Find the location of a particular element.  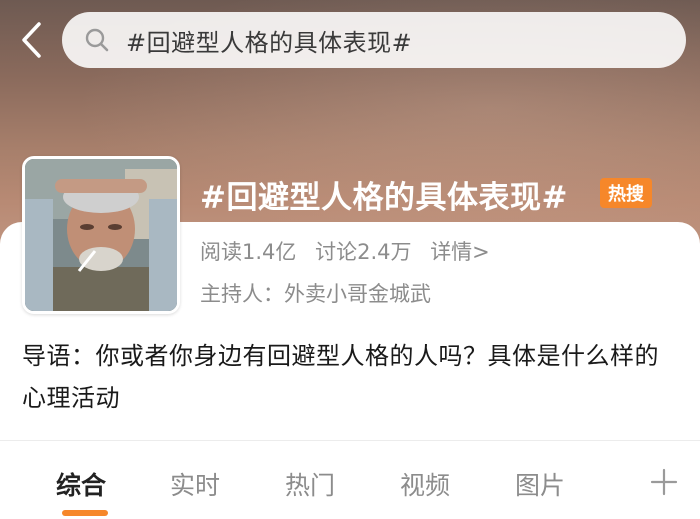

tab-images: 图片 is located at coordinates (540, 484).